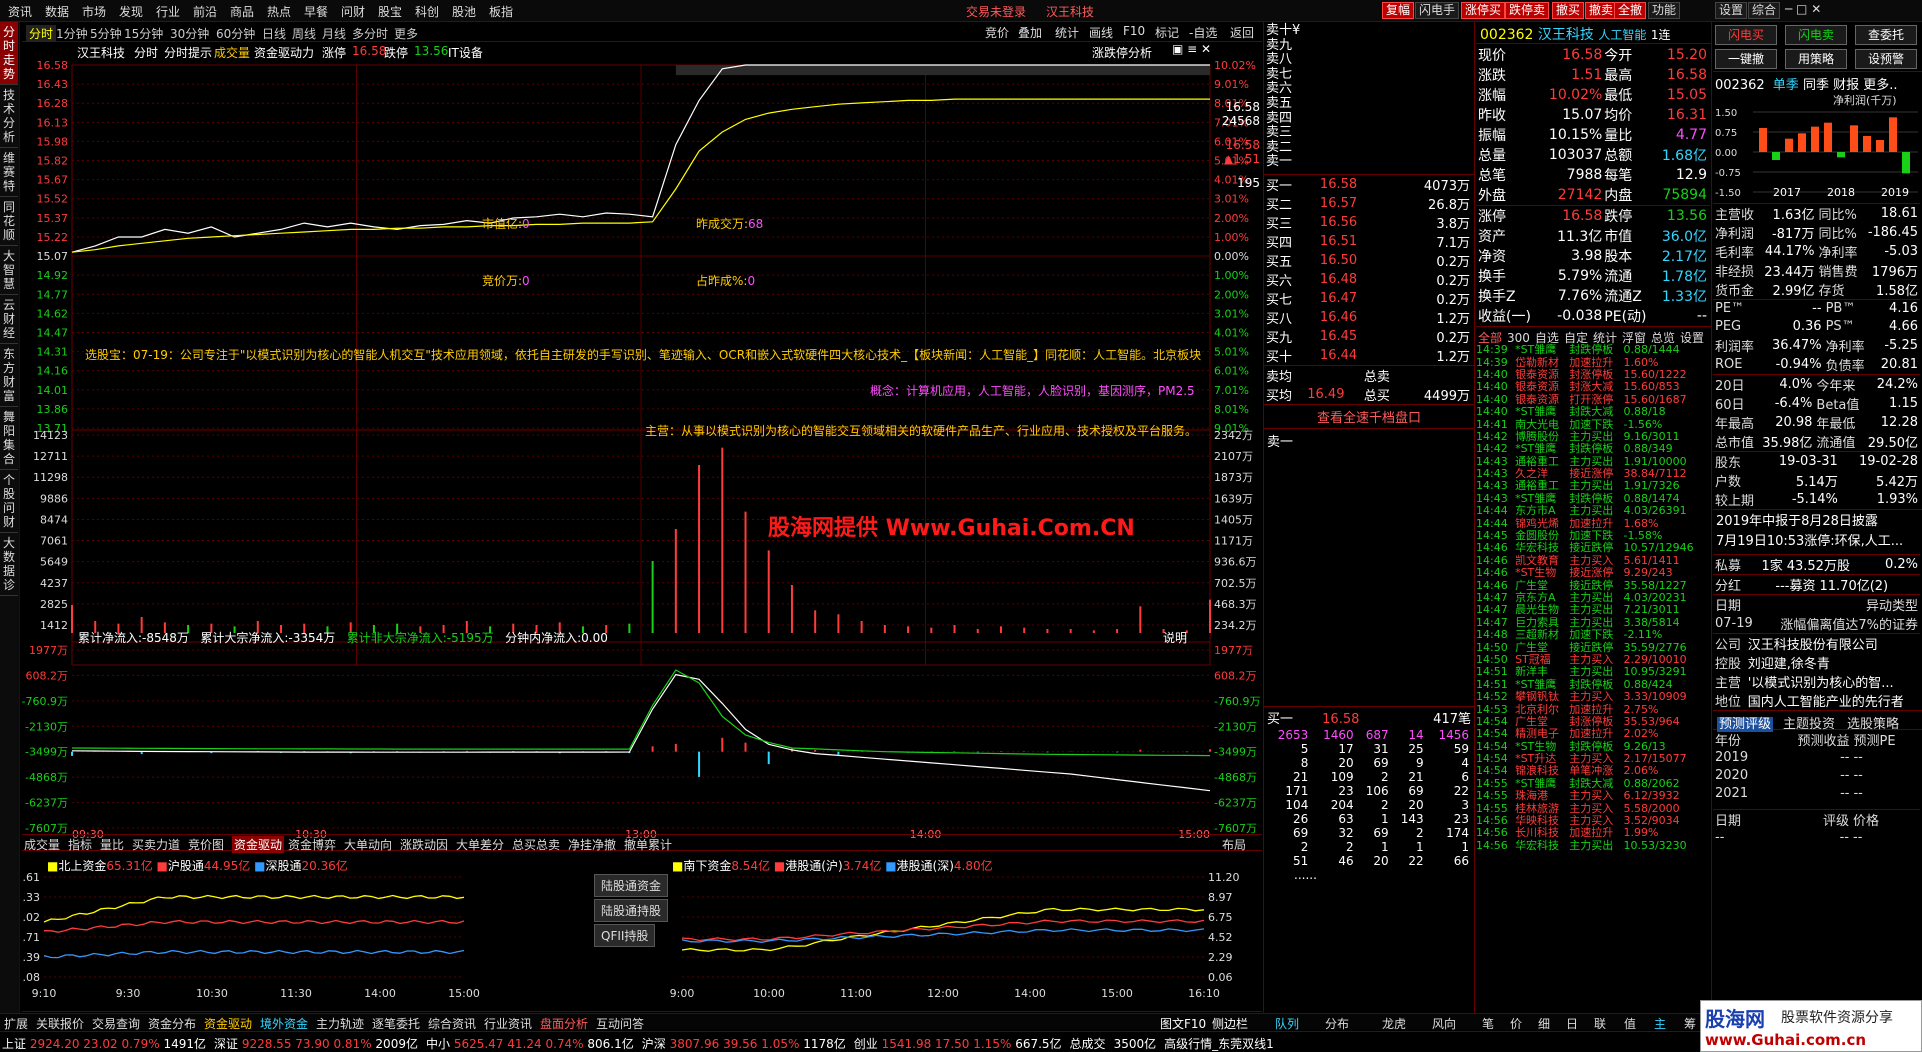  I want to click on func-tab-10: 盘面分析, so click(564, 1023).